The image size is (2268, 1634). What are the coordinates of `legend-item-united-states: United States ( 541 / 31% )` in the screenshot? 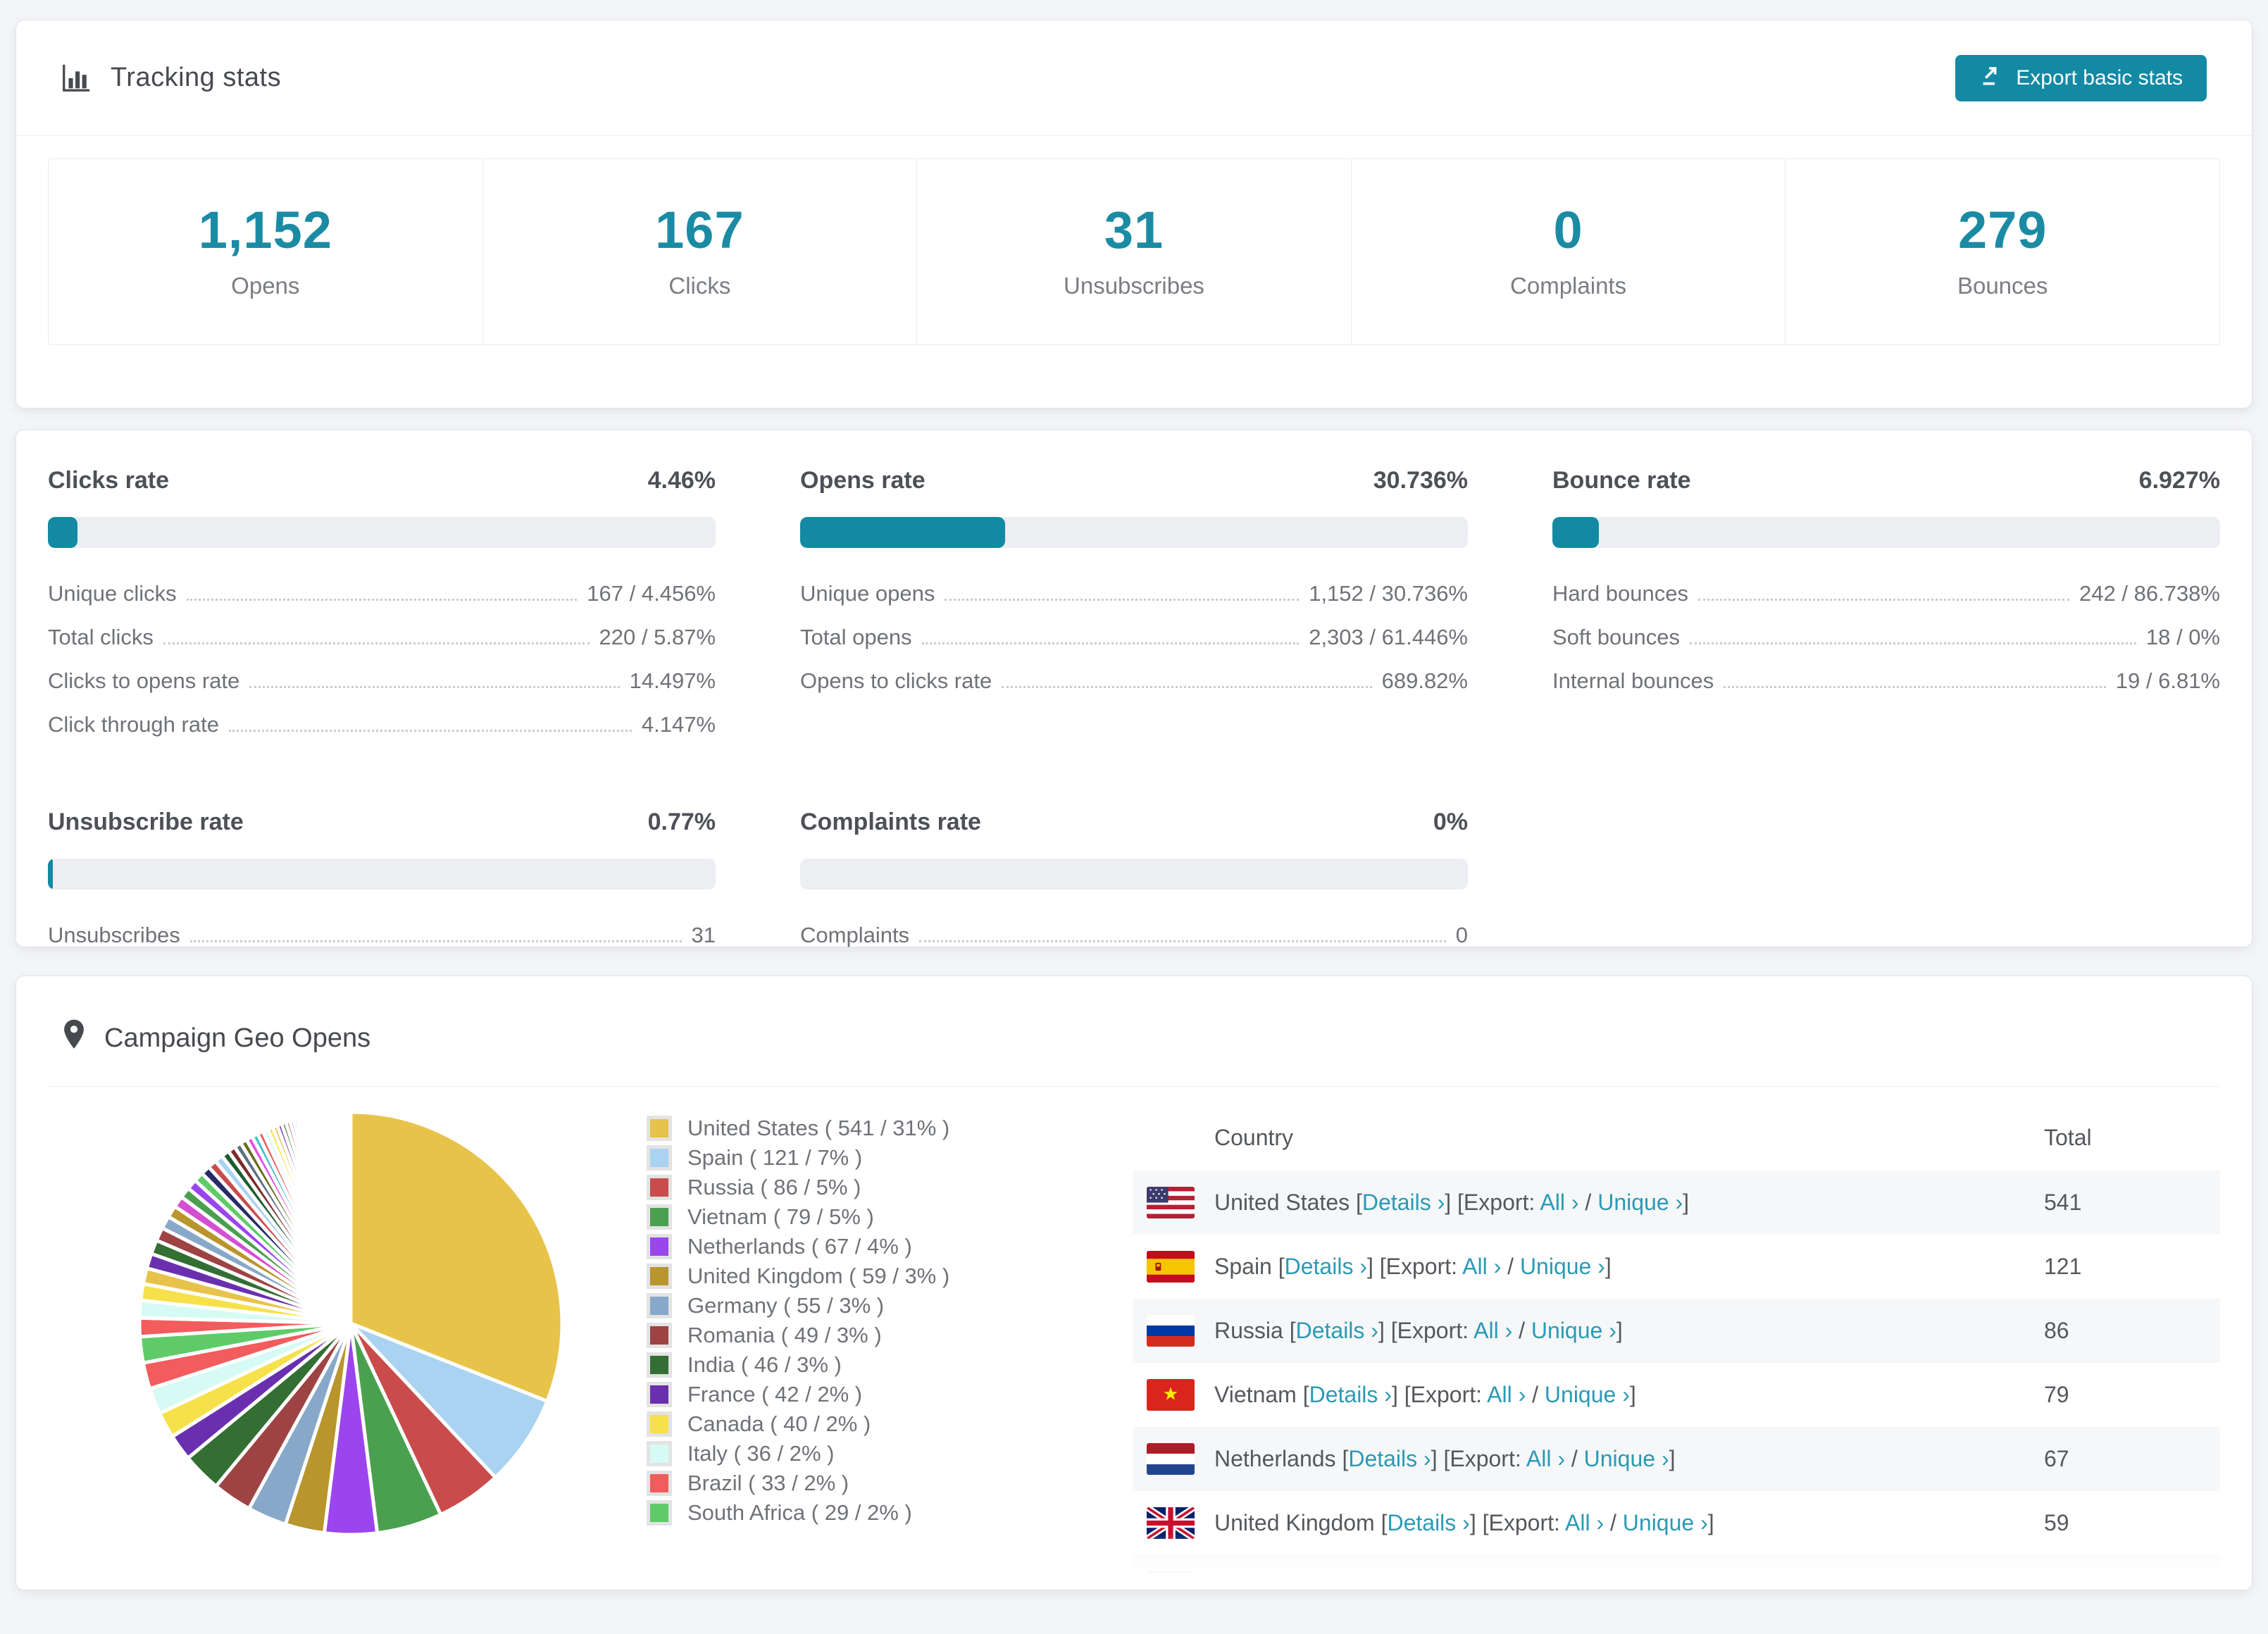 It's located at (858, 1128).